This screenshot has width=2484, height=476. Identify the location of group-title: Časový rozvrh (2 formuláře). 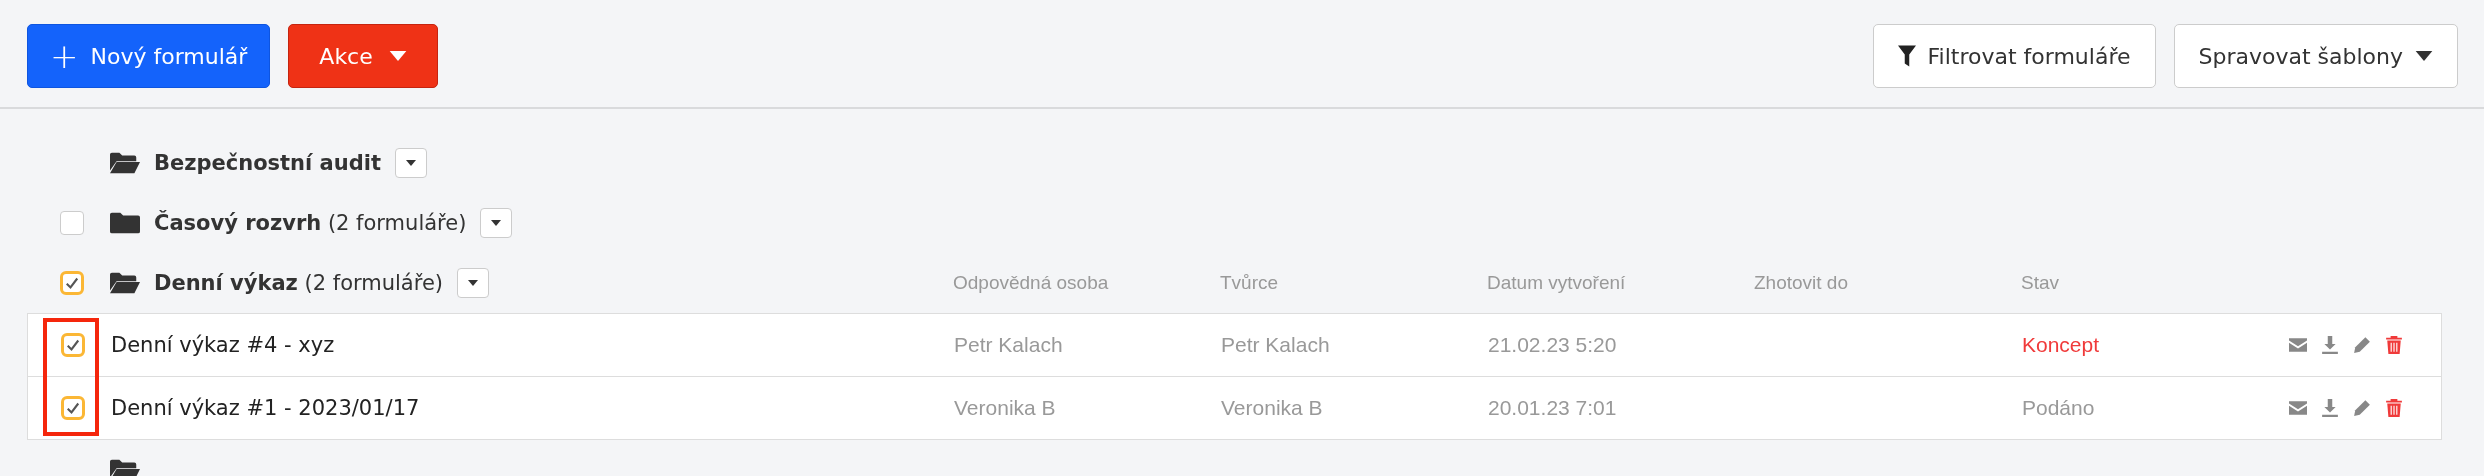
(310, 223).